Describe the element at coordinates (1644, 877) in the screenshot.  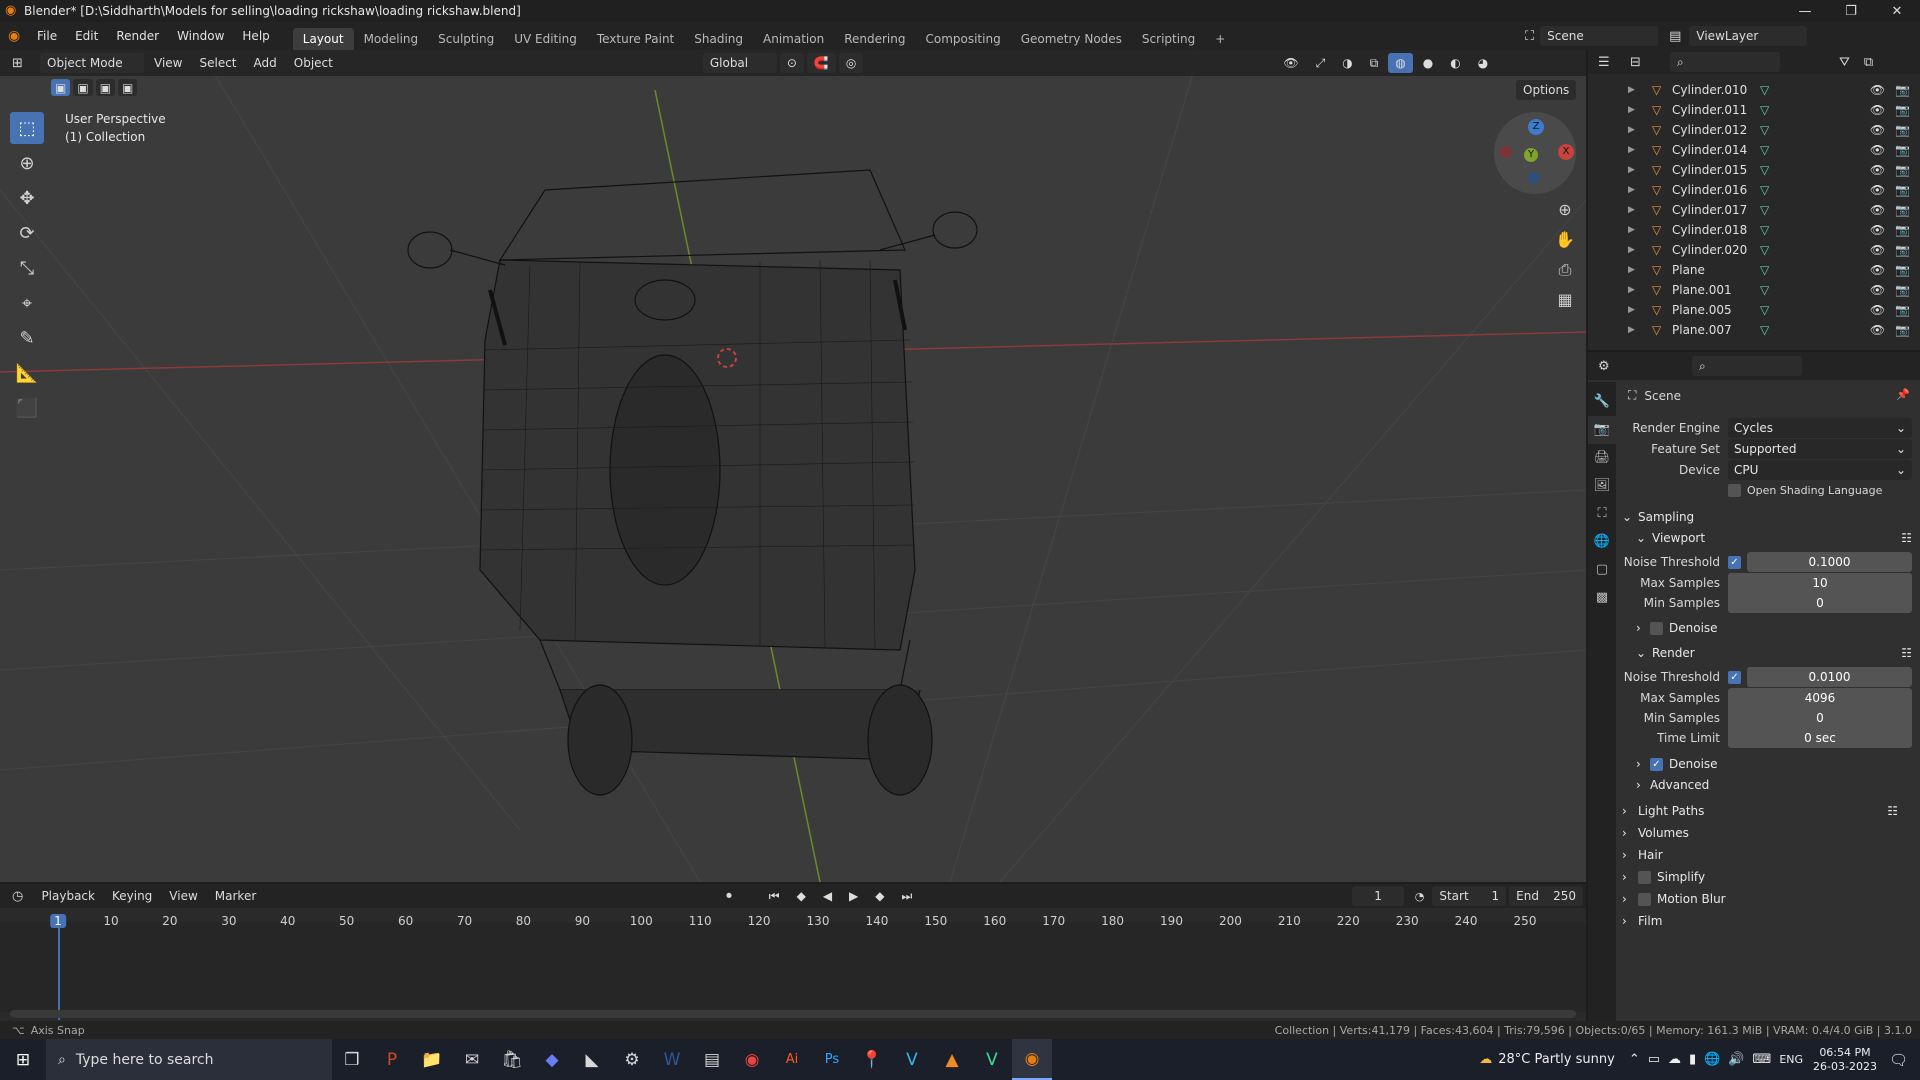
I see `simplify-checkbox` at that location.